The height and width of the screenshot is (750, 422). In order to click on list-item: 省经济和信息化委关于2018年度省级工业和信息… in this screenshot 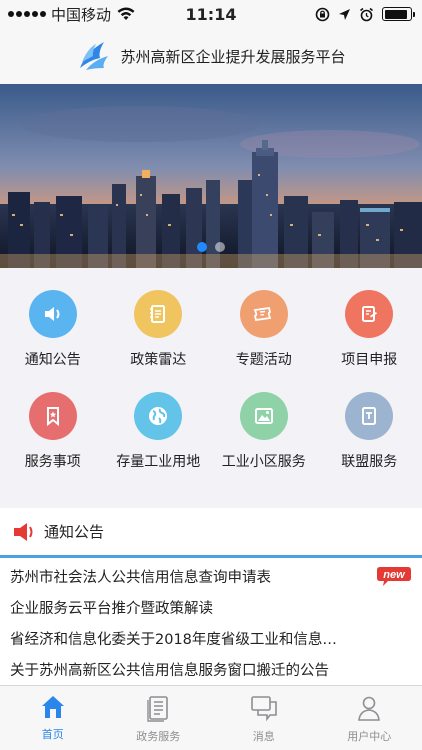, I will do `click(211, 638)`.